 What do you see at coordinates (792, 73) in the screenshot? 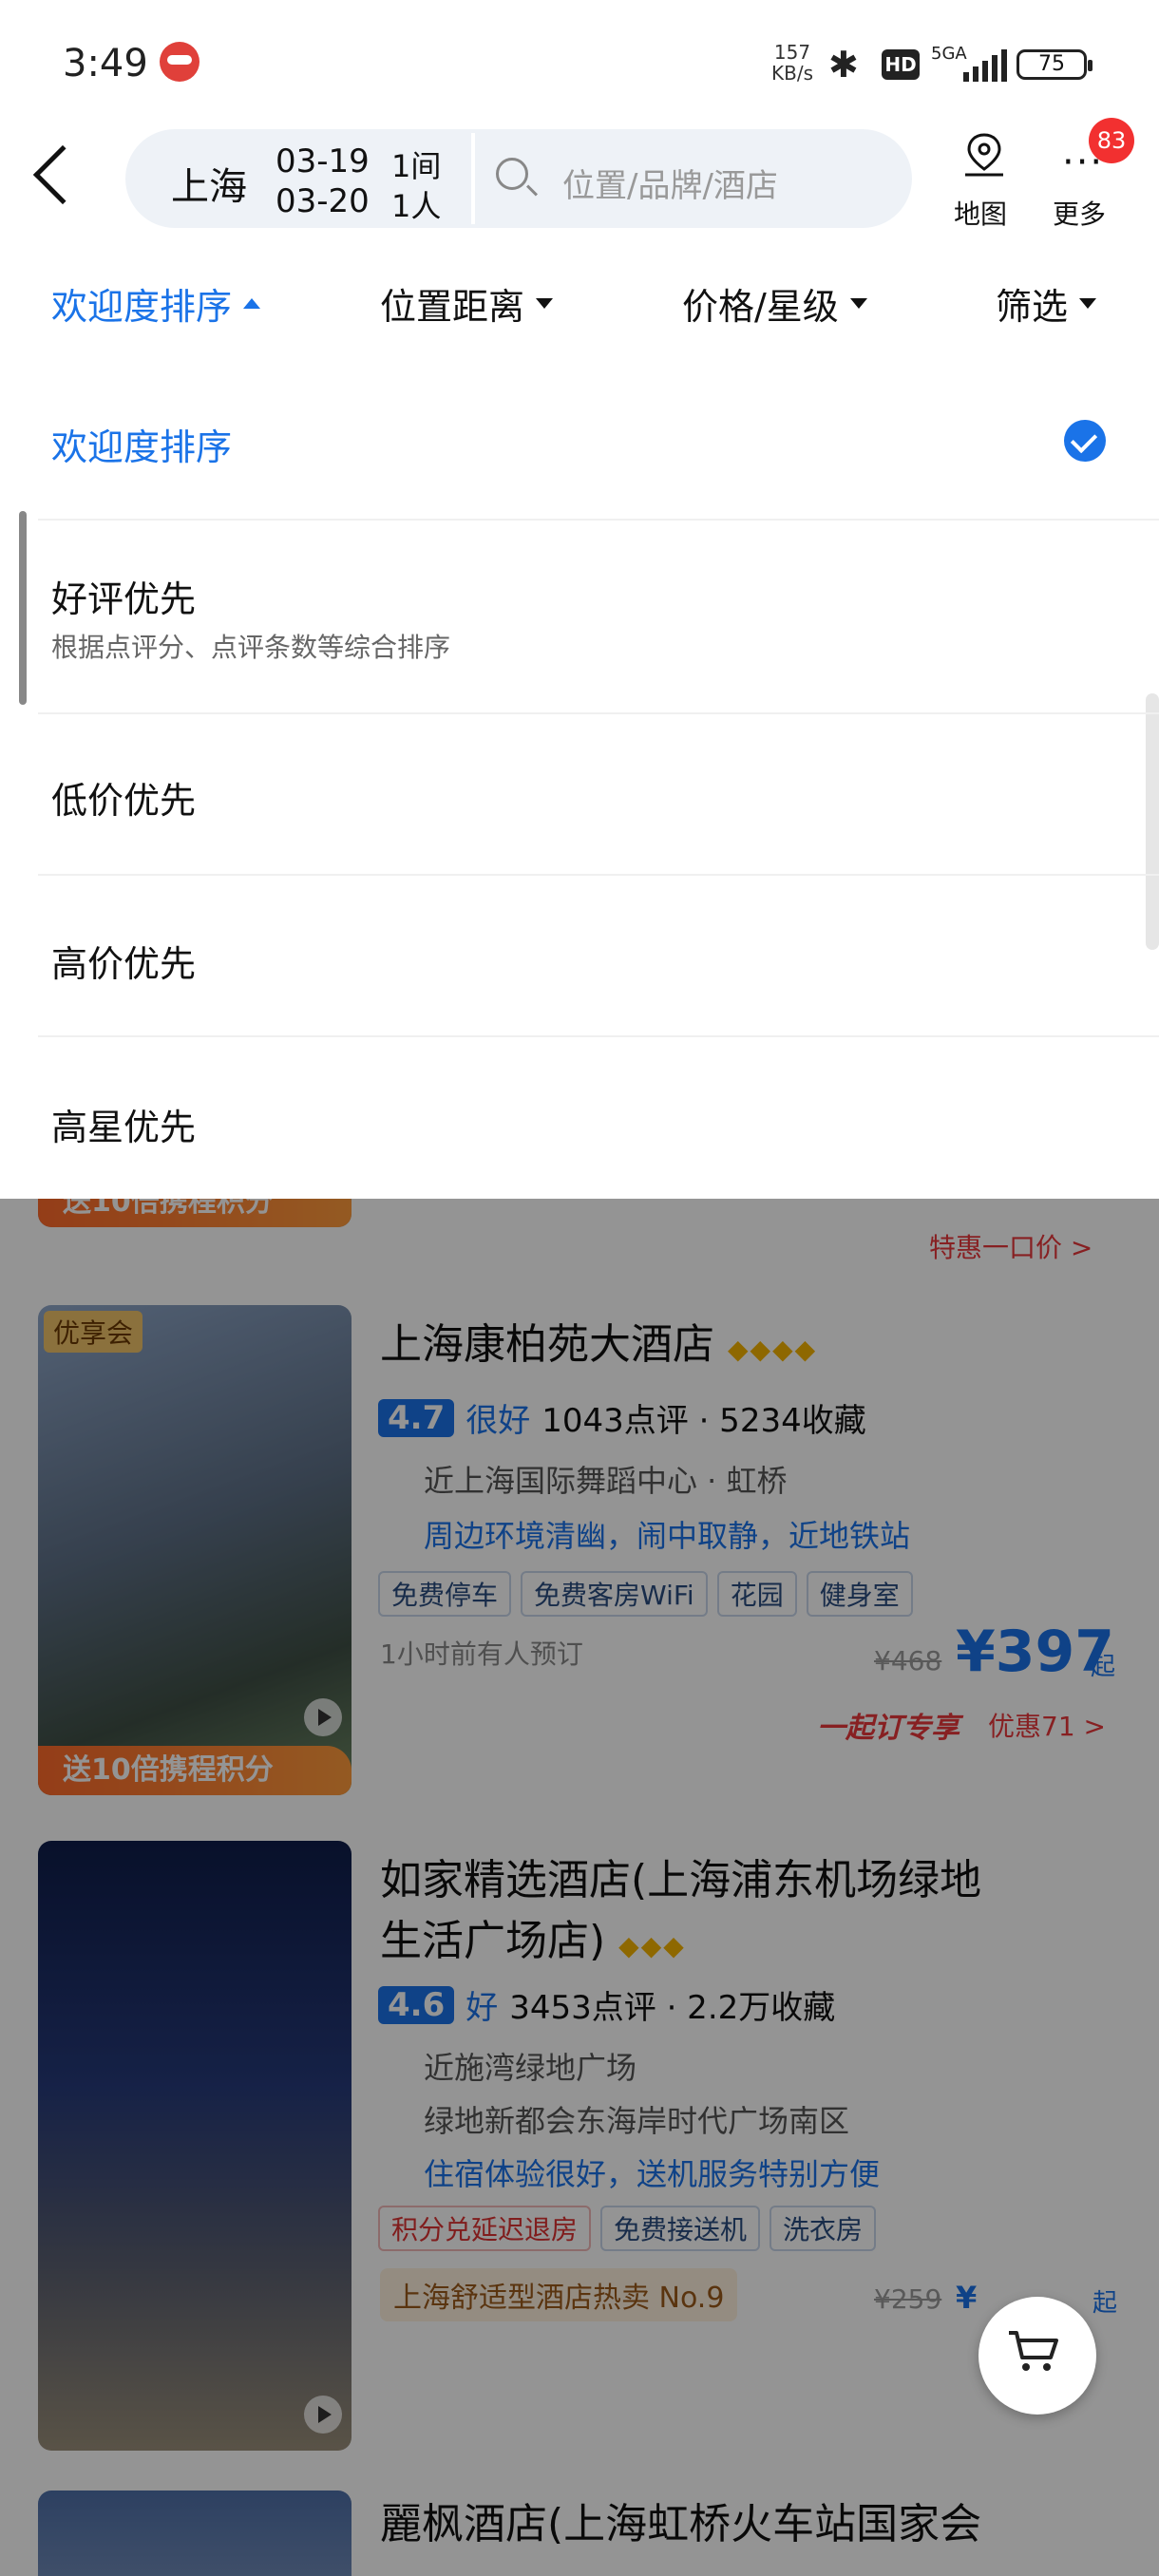
I see `speed-unit: KB/s` at bounding box center [792, 73].